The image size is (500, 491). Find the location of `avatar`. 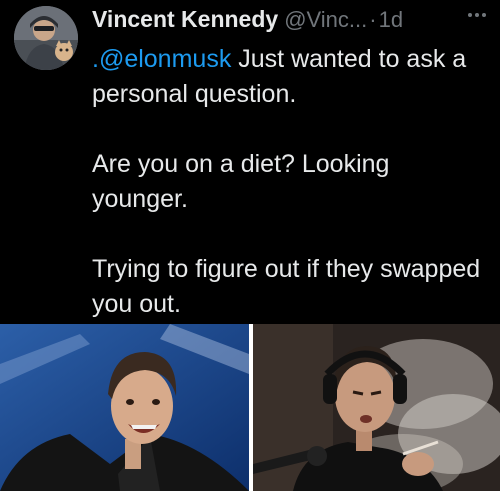

avatar is located at coordinates (46, 38).